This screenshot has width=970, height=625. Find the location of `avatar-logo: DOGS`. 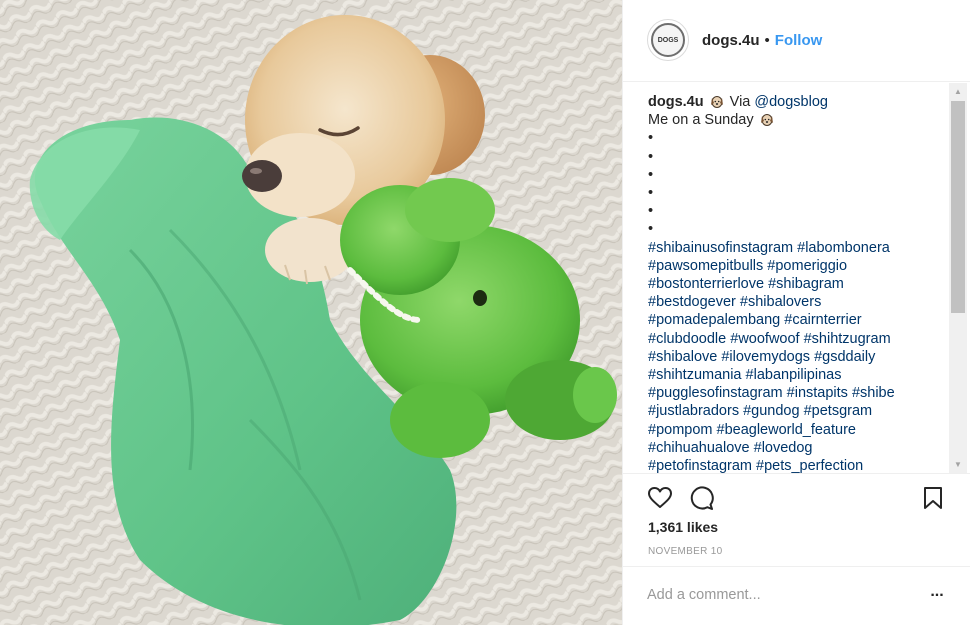

avatar-logo: DOGS is located at coordinates (668, 40).